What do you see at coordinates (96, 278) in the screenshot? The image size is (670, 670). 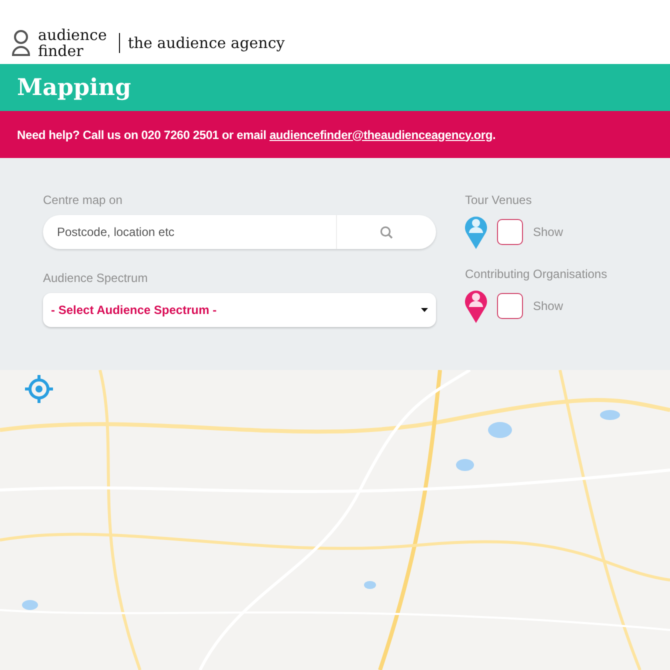 I see `field-label: Audience Spectrum` at bounding box center [96, 278].